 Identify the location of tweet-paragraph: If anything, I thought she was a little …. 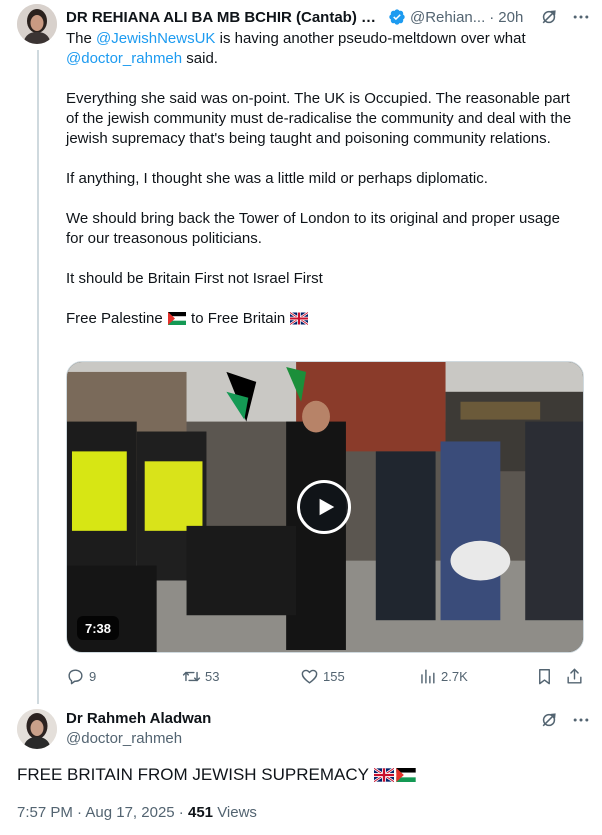
(277, 178).